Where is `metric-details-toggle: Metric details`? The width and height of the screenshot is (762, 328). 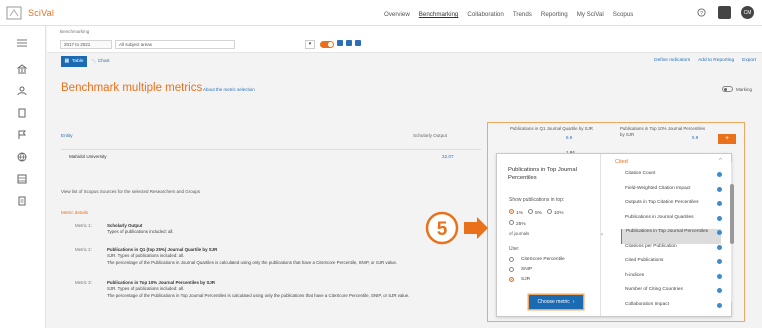
metric-details-toggle: Metric details is located at coordinates (74, 212).